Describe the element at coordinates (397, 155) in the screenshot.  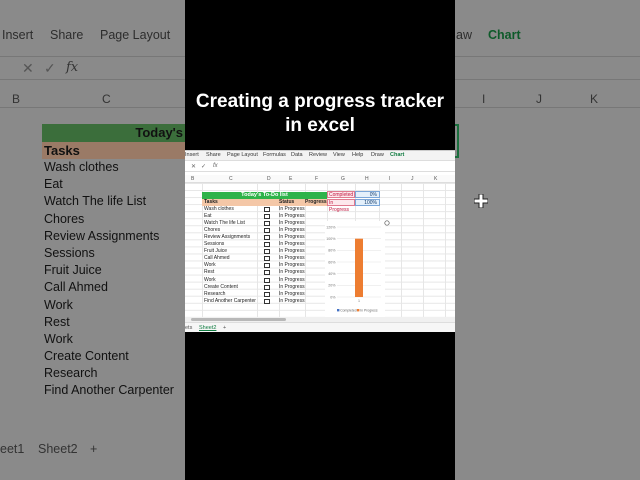
I see `menu-chart: Chart` at that location.